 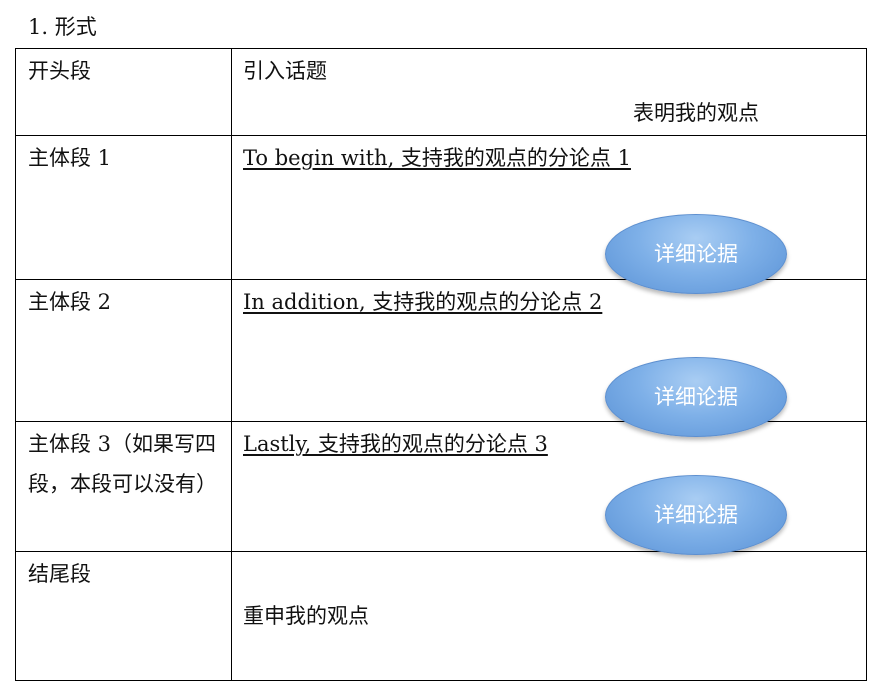 I want to click on section-heading: 1. 形式, so click(x=62, y=27).